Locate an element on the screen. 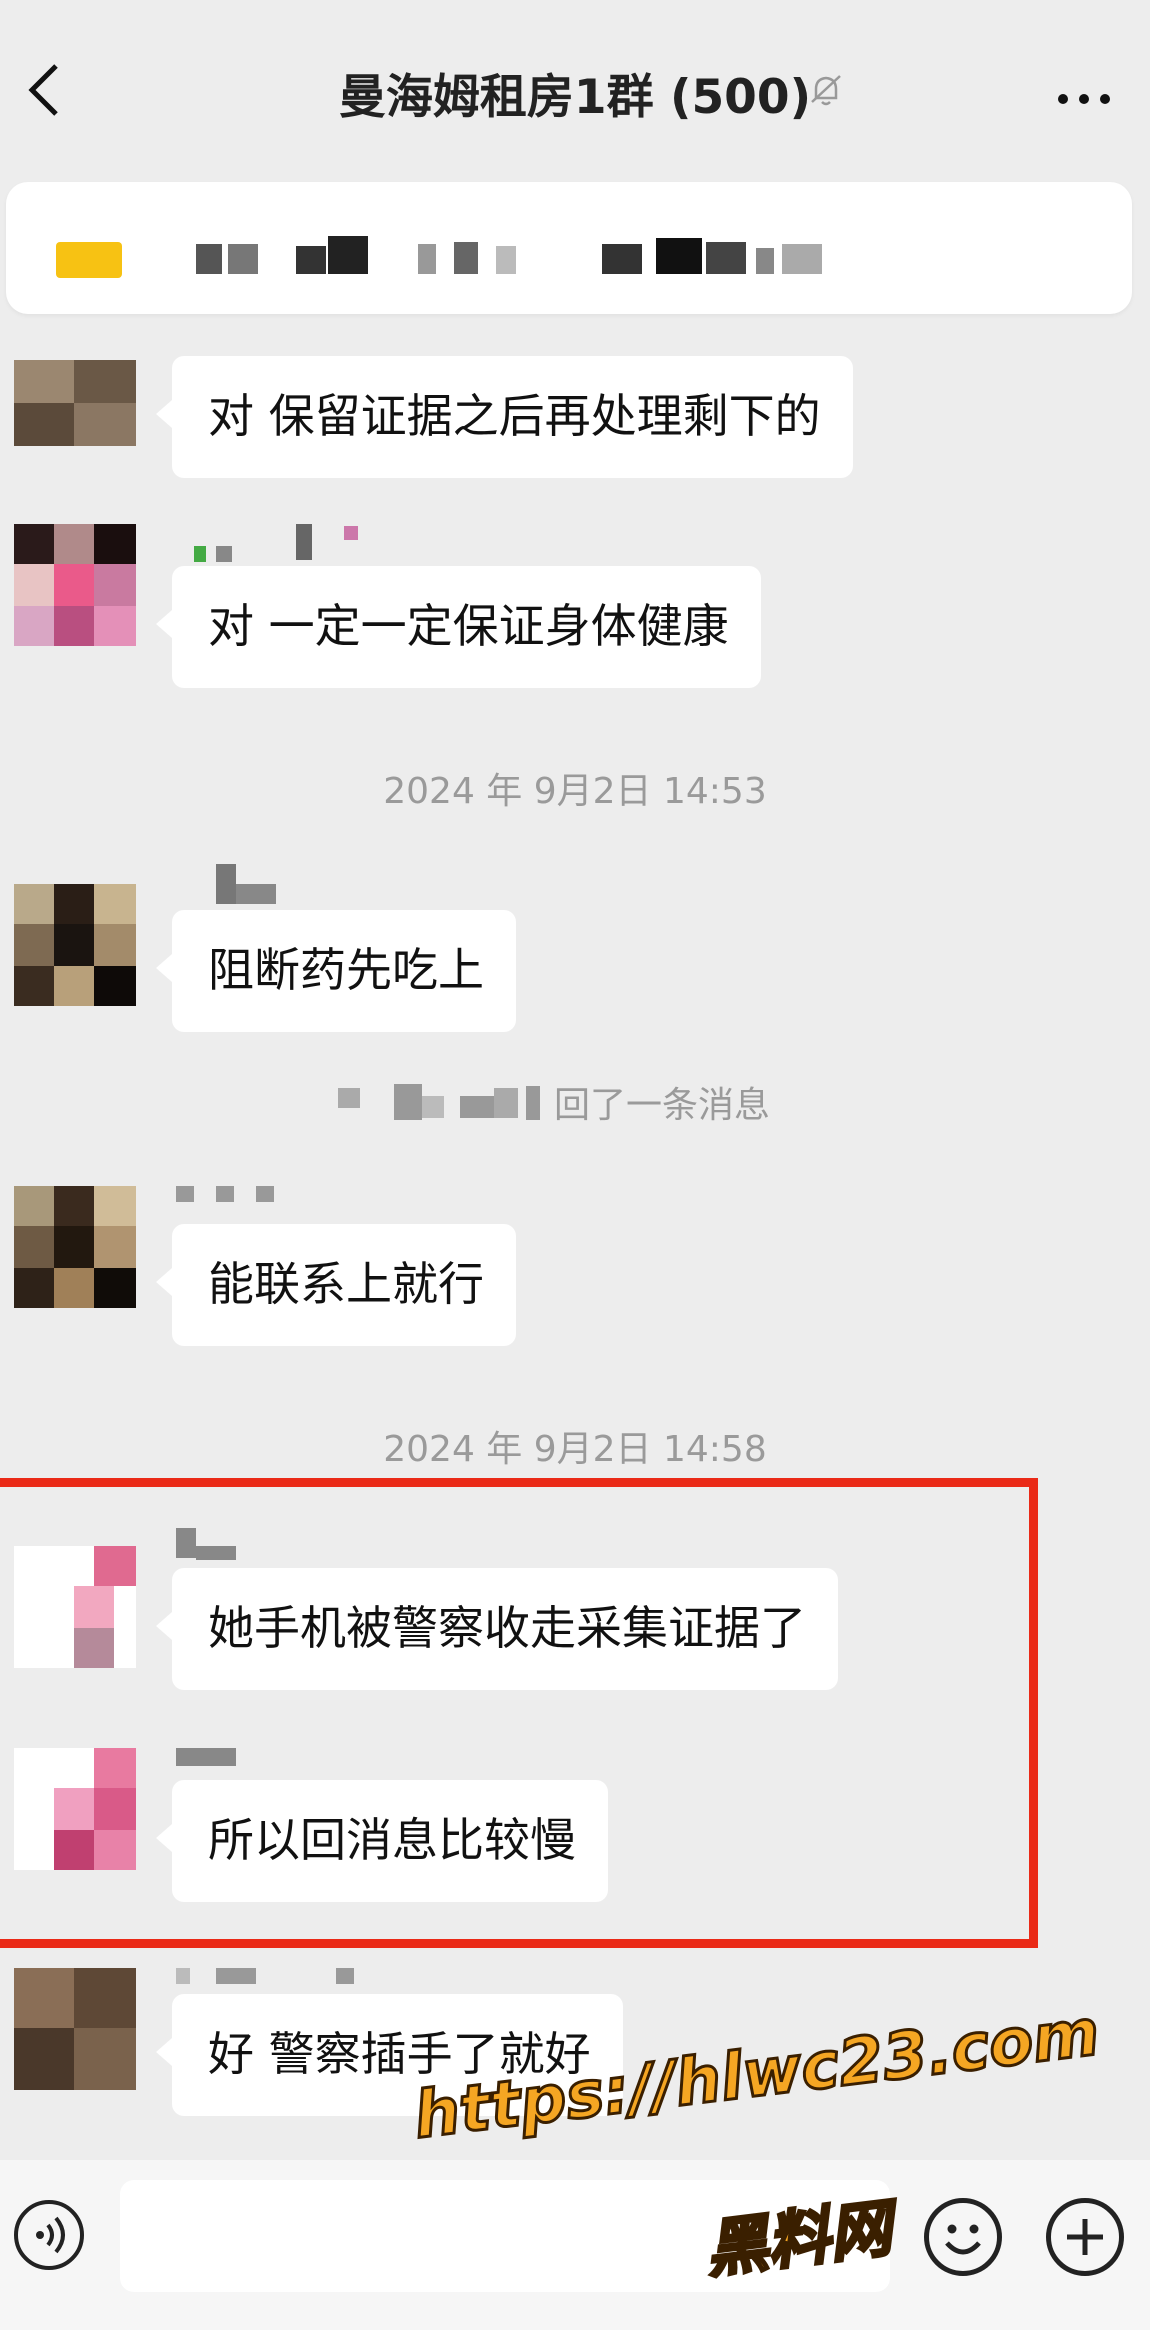  system-notice-text: 回了一条消息 is located at coordinates (662, 1105).